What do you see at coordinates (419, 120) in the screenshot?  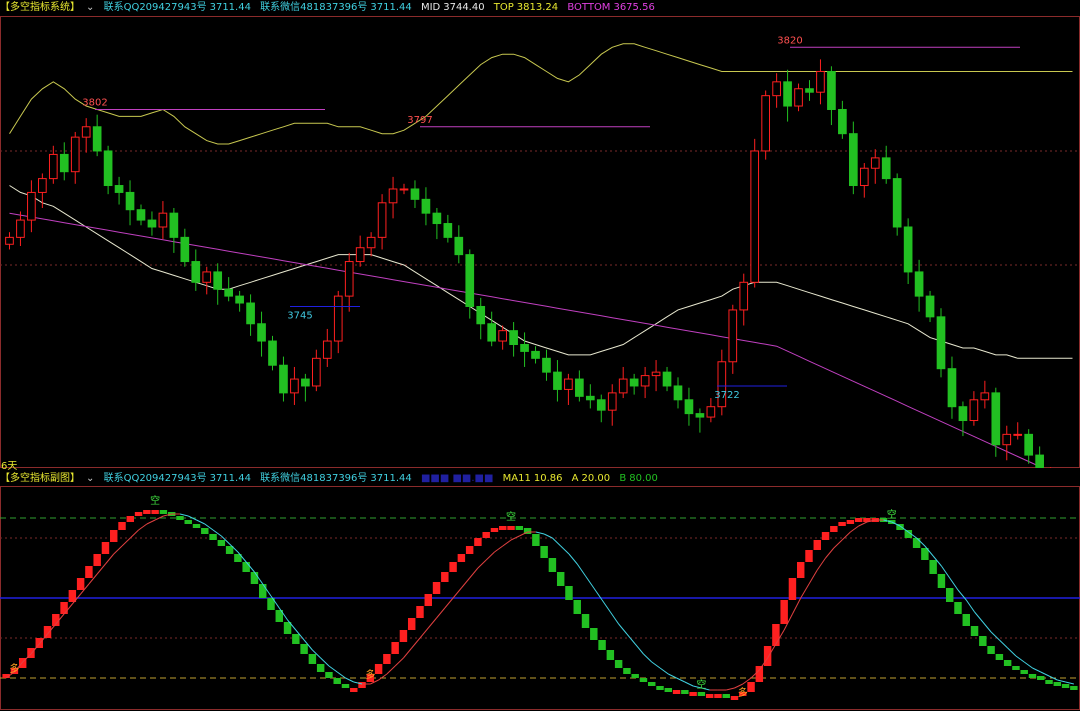 I see `price-annotation: 3797` at bounding box center [419, 120].